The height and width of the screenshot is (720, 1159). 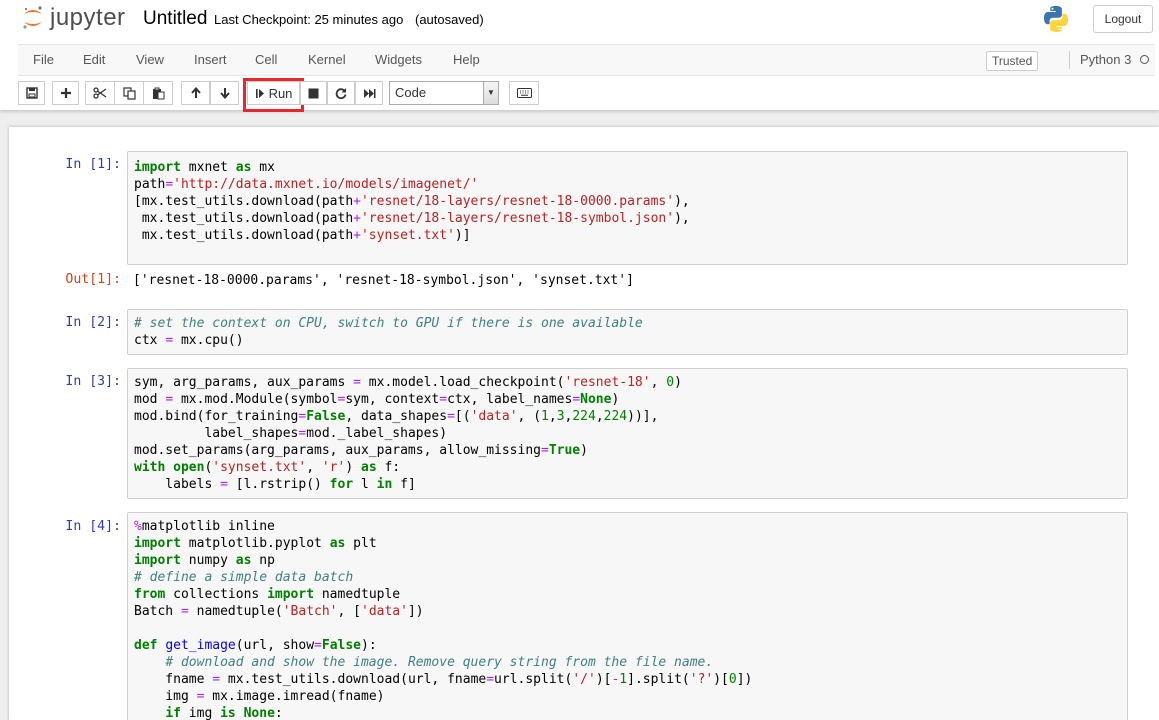 I want to click on copy-button, so click(x=129, y=93).